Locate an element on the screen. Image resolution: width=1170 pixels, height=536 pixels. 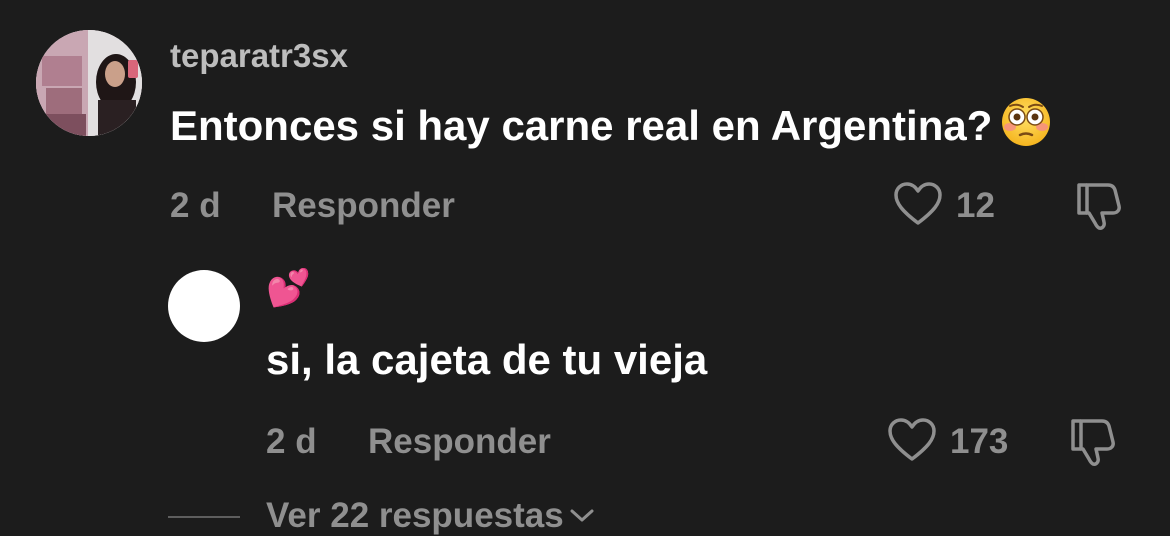
user-avatar is located at coordinates (89, 83).